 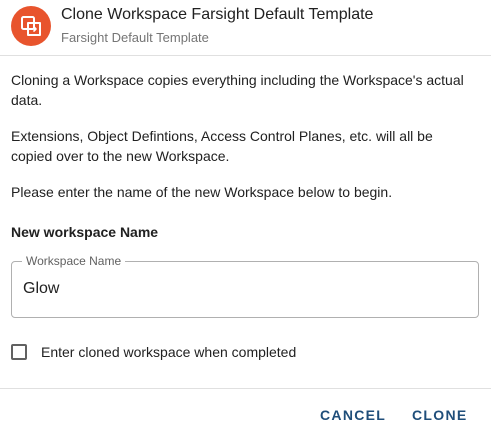 I want to click on section-label: New workspace Name, so click(x=85, y=232).